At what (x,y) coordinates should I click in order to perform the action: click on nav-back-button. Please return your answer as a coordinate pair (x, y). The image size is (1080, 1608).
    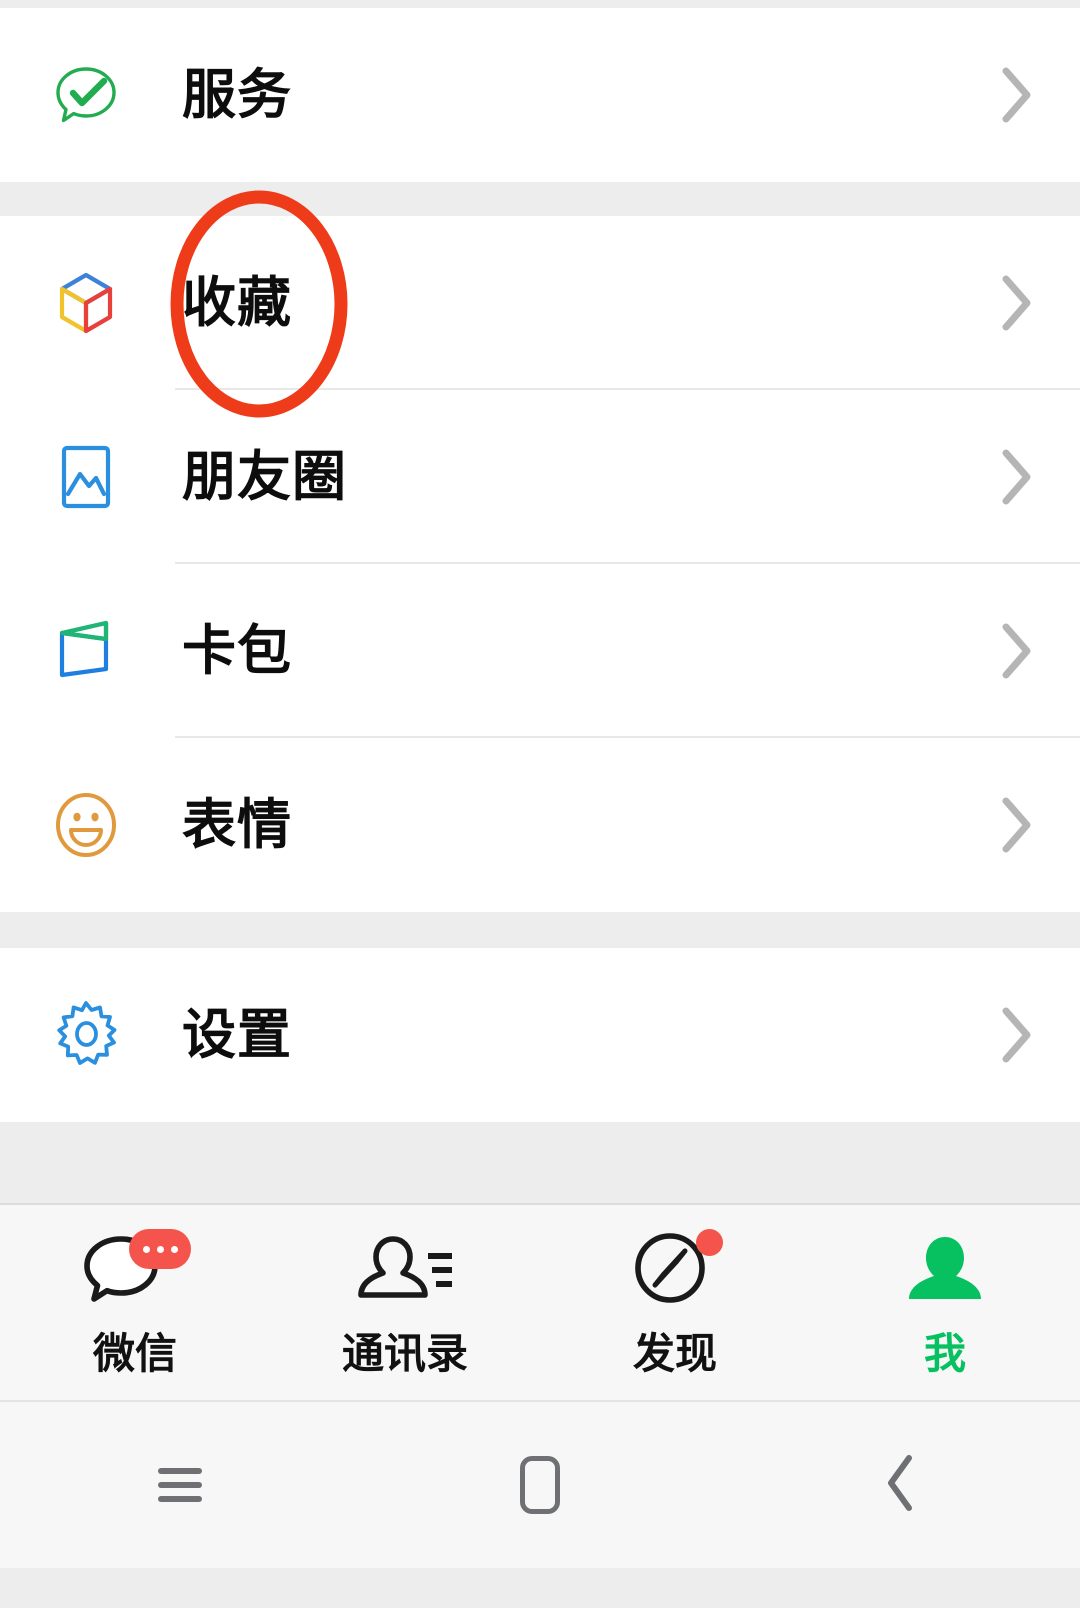
    Looking at the image, I should click on (900, 1485).